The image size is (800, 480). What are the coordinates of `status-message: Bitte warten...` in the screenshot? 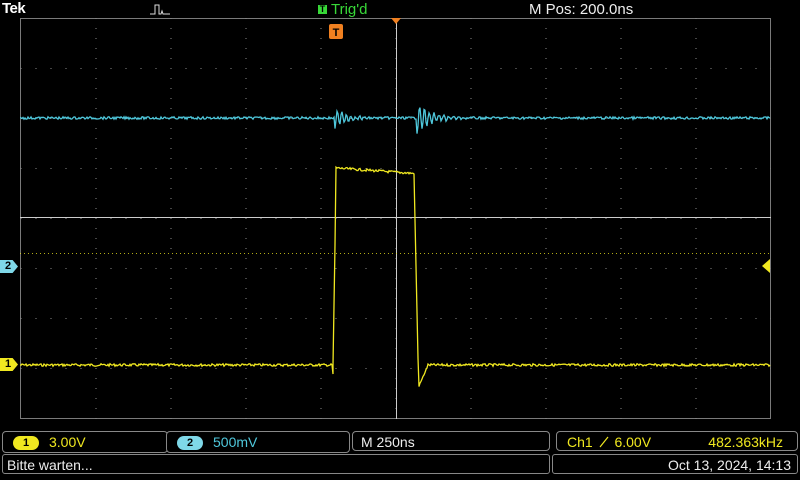 It's located at (276, 464).